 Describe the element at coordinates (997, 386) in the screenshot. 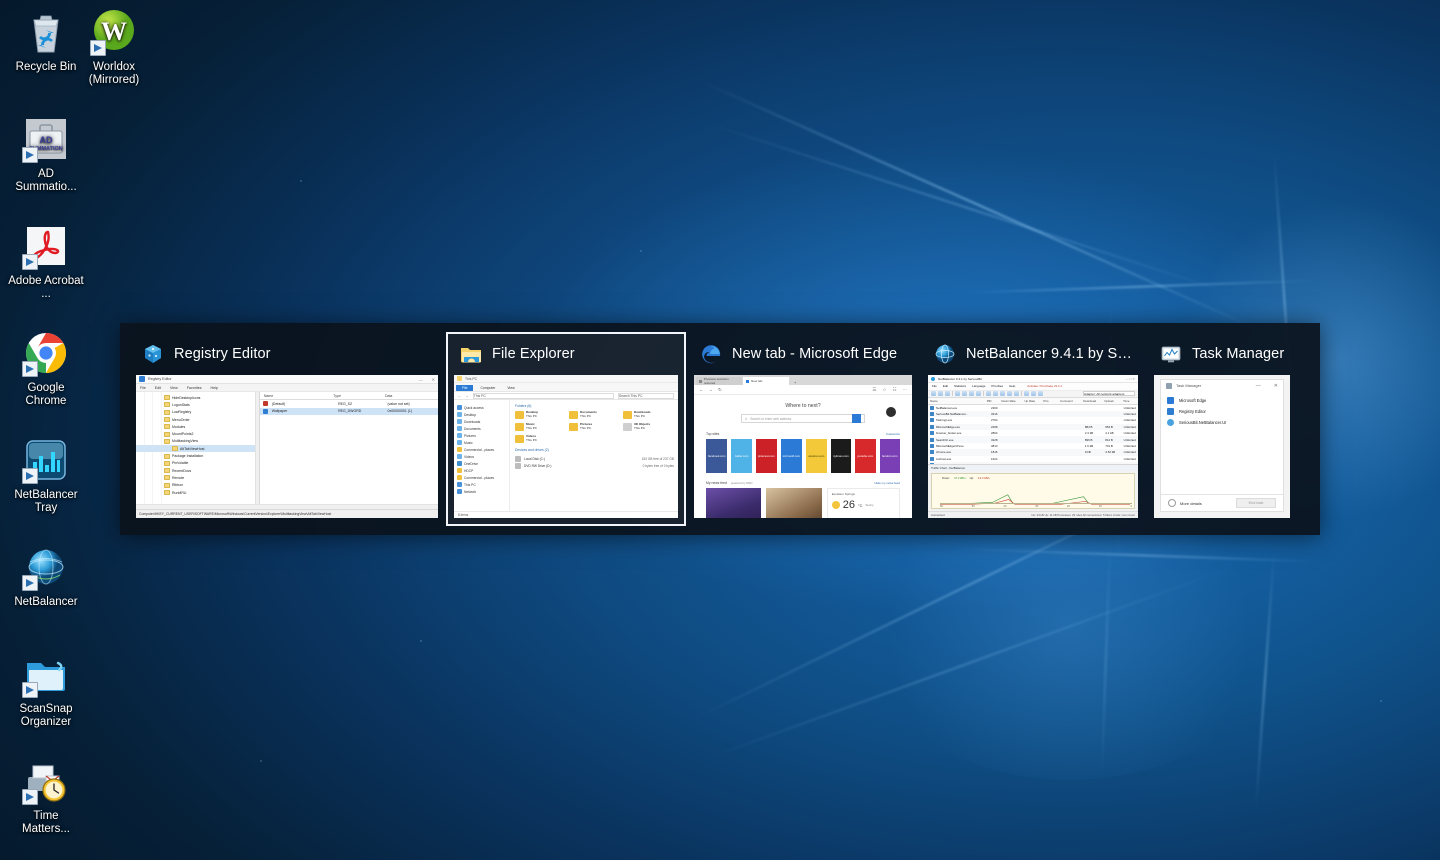

I see `menu-priorities: Priorities` at that location.